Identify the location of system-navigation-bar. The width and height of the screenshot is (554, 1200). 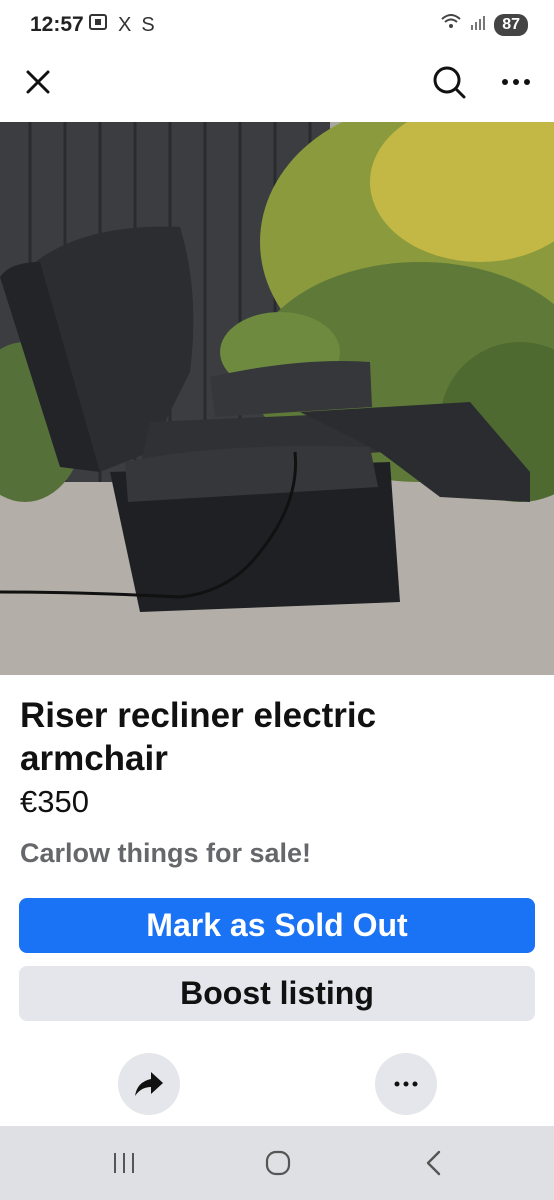
(277, 1163).